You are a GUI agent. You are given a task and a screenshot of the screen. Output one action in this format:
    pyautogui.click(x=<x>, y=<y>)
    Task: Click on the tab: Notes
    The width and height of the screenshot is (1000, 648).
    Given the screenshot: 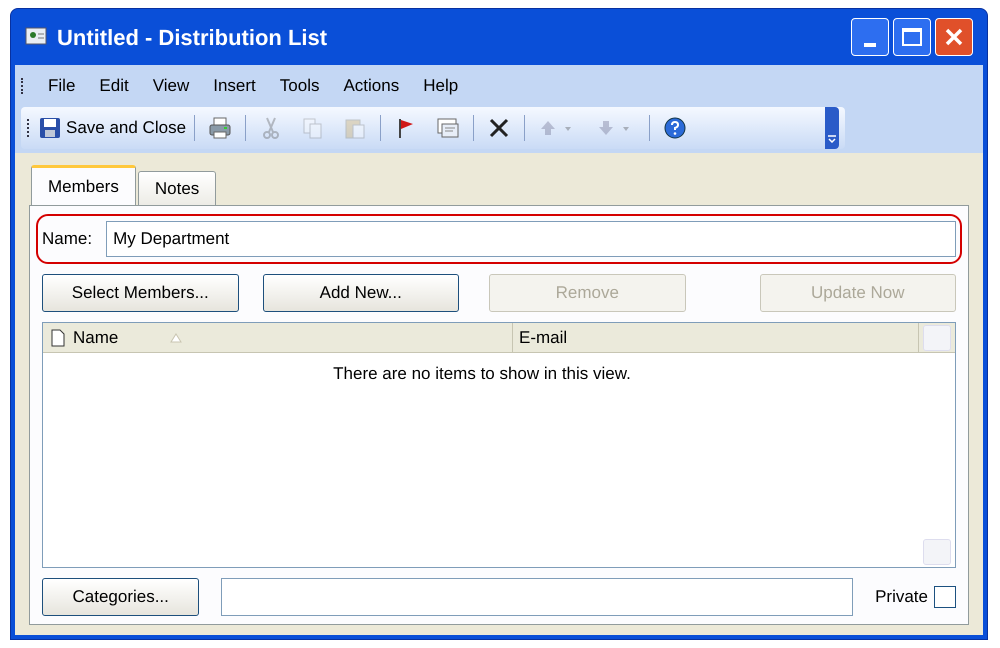 What is the action you would take?
    pyautogui.click(x=177, y=188)
    